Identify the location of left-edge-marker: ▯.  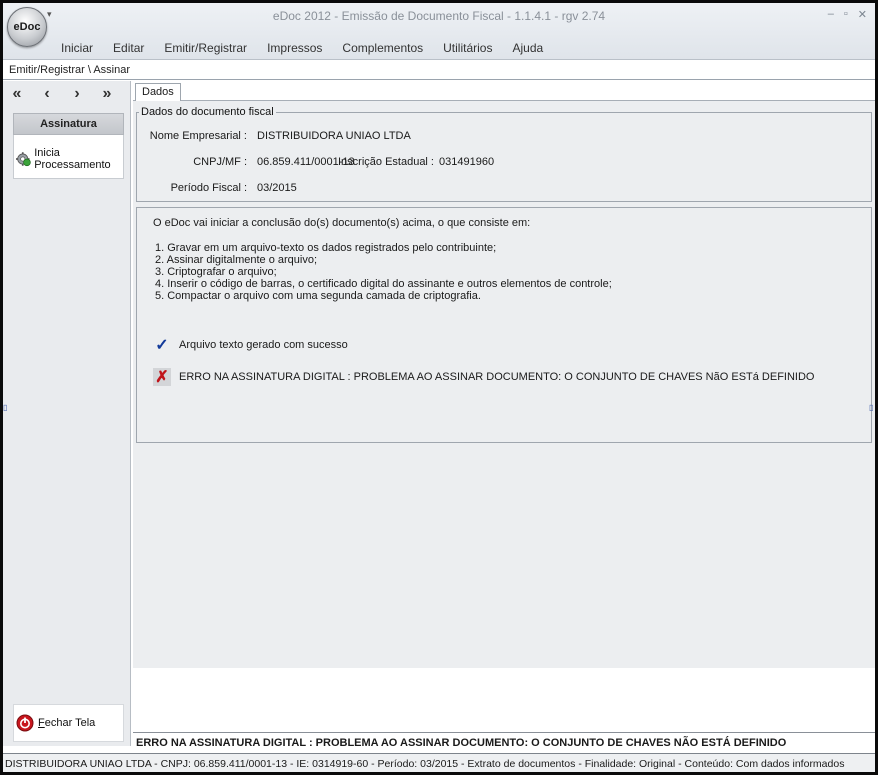
(5, 407).